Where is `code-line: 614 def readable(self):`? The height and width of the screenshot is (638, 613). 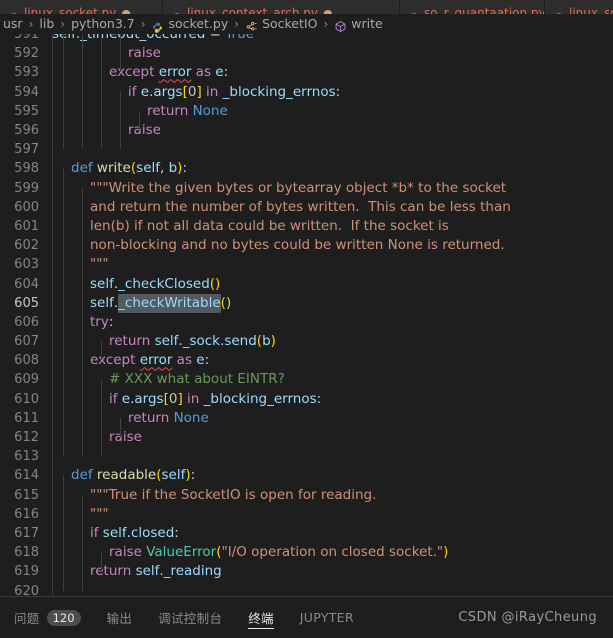 code-line: 614 def readable(self): is located at coordinates (306, 475).